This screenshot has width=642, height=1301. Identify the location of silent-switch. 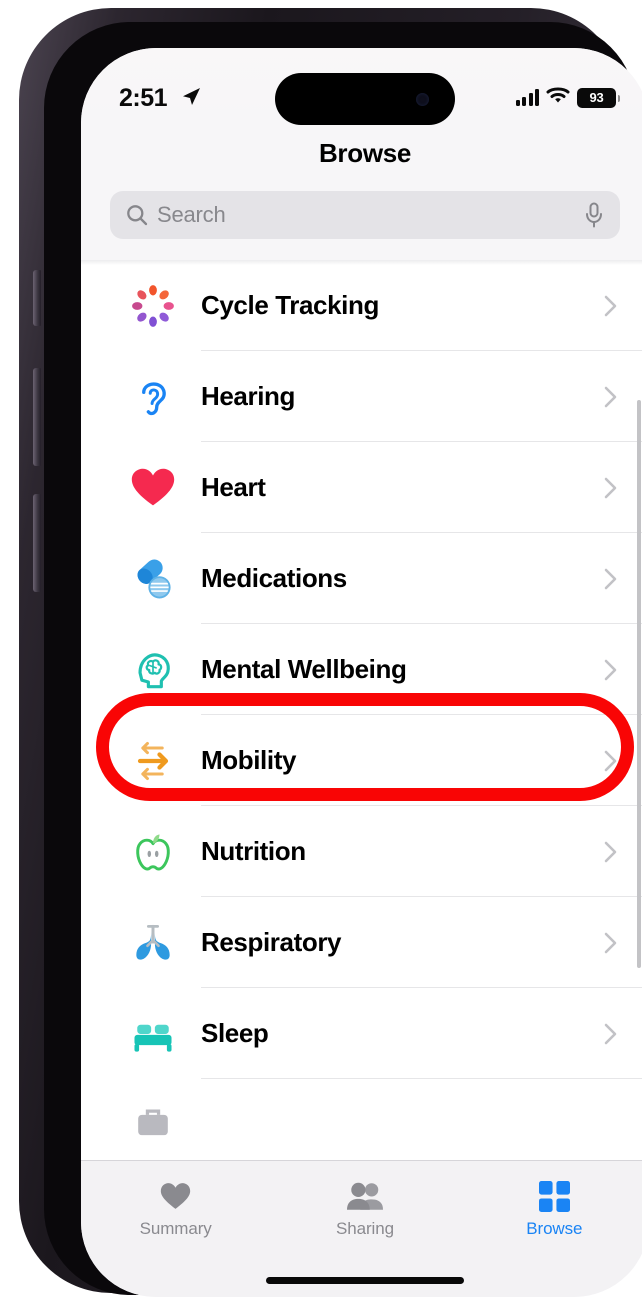
(37, 298).